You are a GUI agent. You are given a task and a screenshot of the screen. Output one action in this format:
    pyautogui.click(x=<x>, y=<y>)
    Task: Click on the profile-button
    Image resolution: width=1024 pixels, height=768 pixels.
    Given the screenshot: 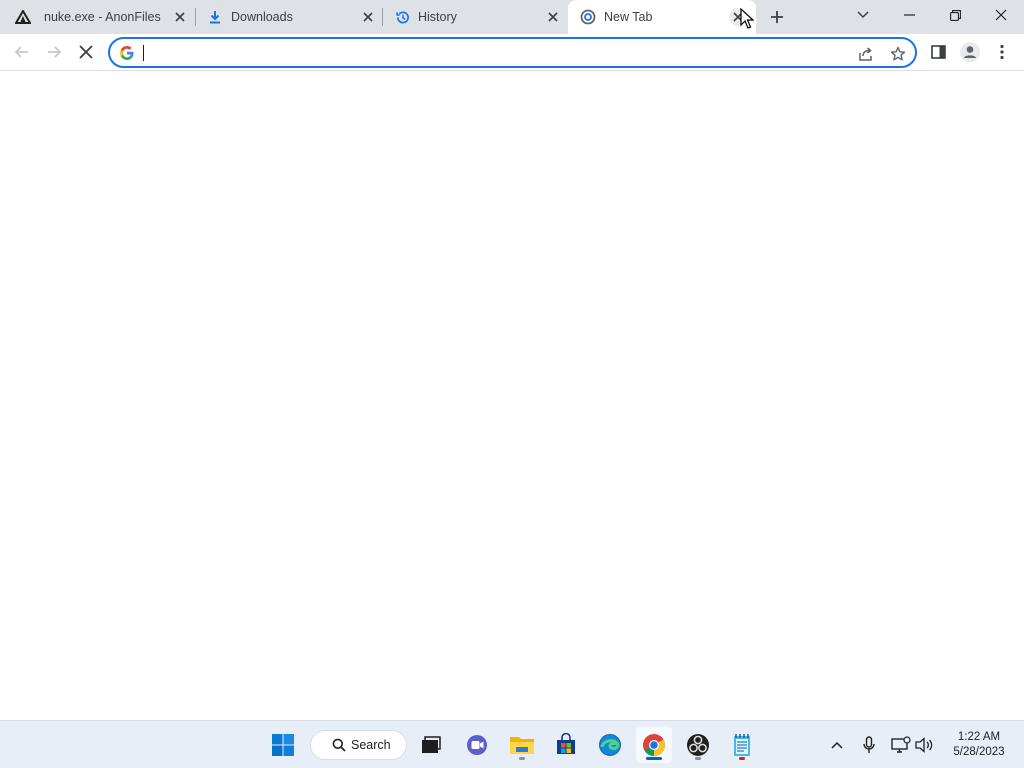 What is the action you would take?
    pyautogui.click(x=970, y=52)
    